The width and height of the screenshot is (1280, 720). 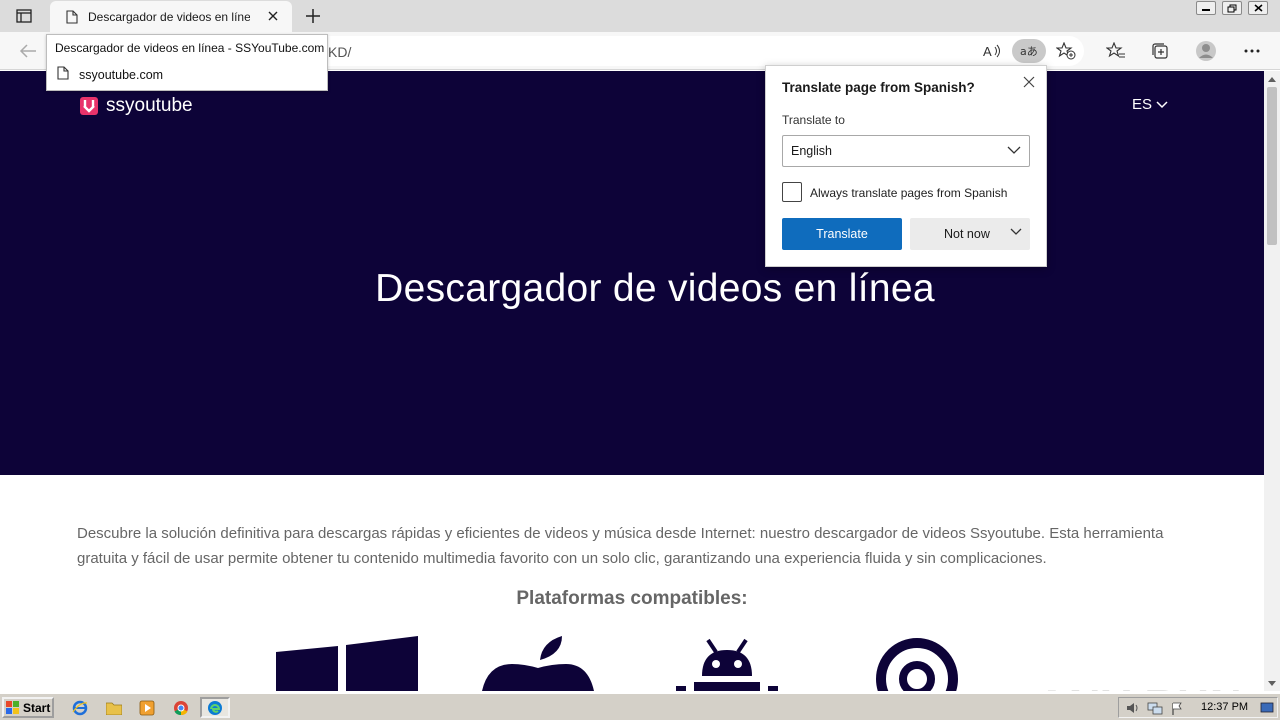 I want to click on minimize-button, so click(x=1206, y=8).